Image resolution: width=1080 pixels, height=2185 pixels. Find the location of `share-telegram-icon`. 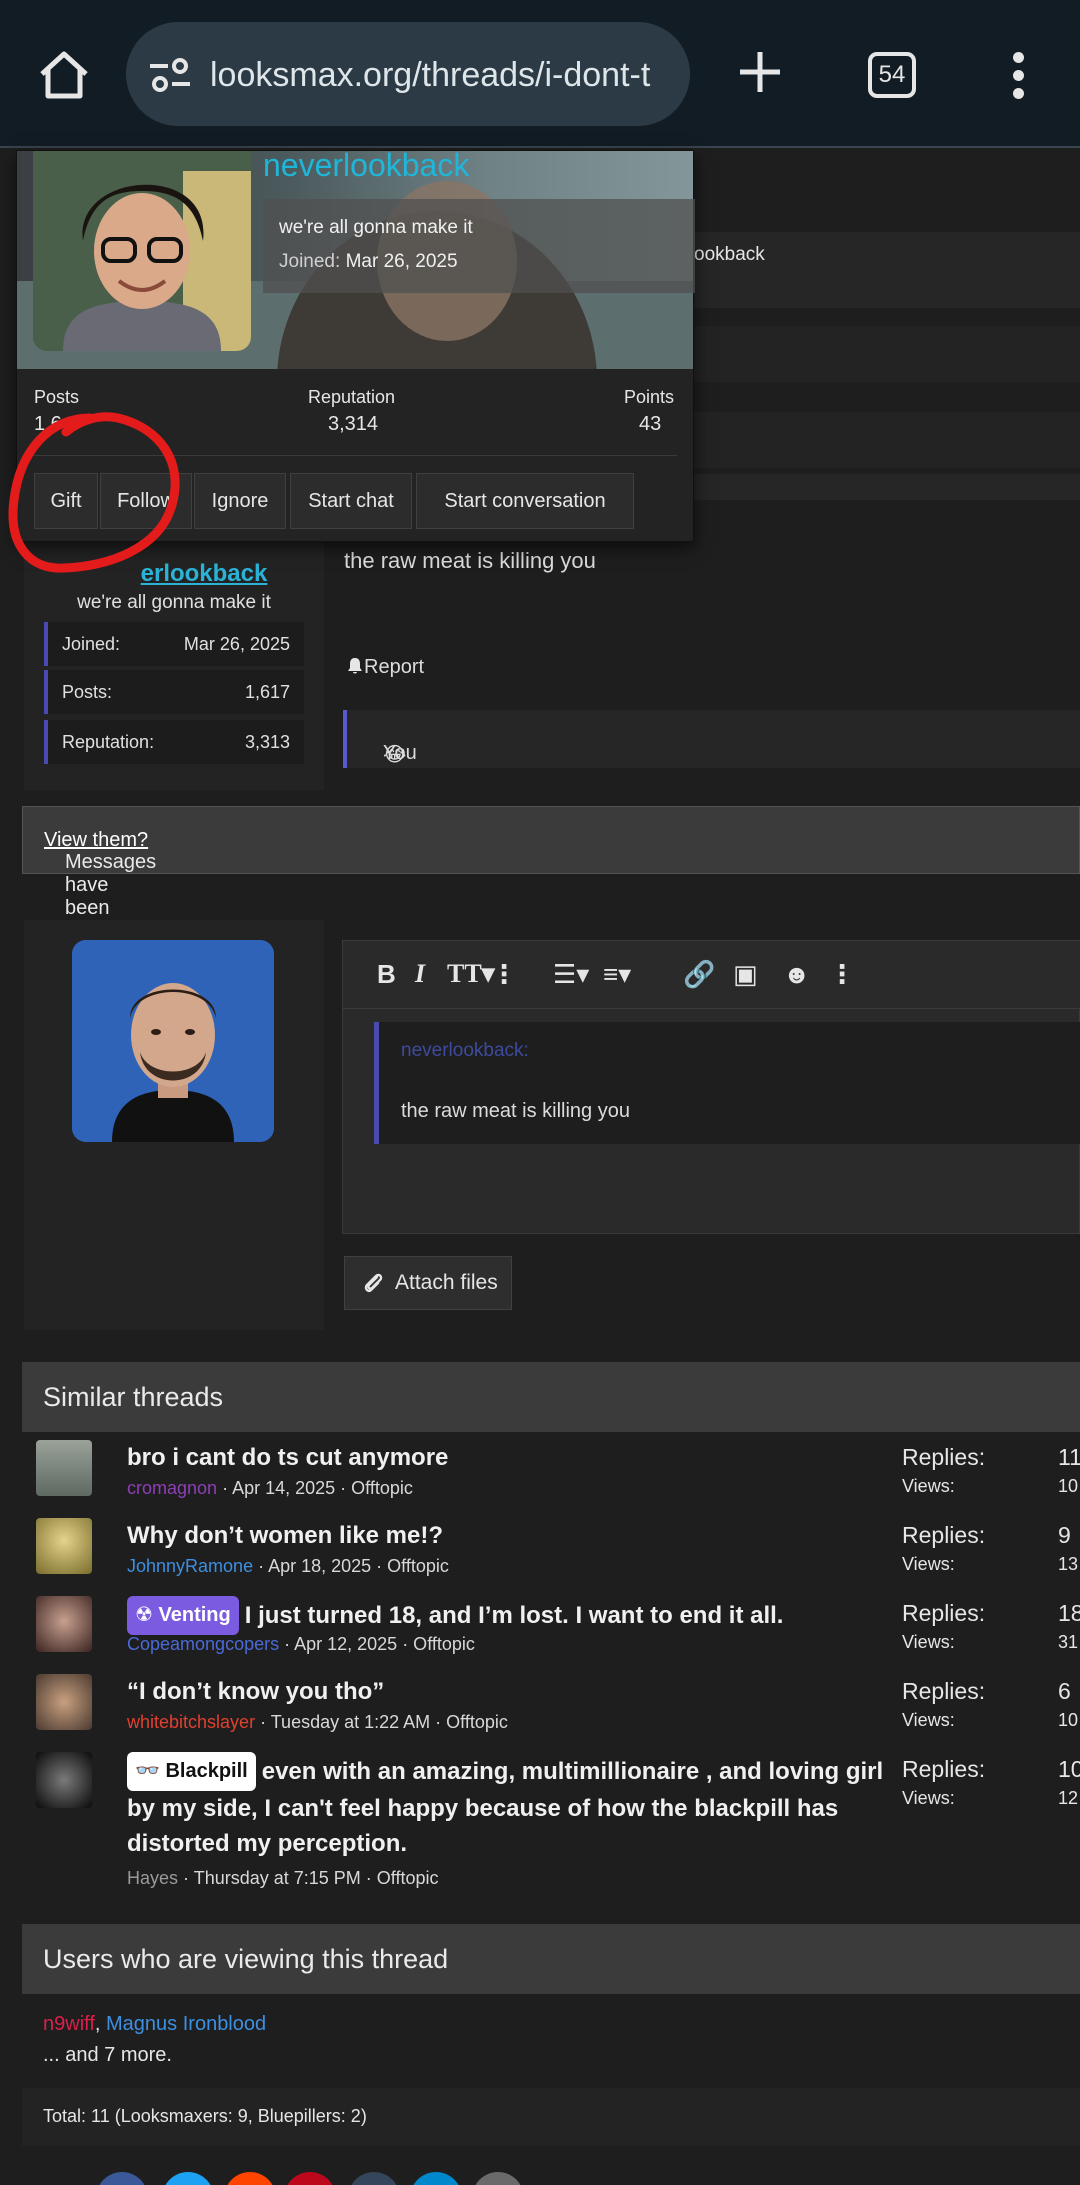

share-telegram-icon is located at coordinates (436, 2178).